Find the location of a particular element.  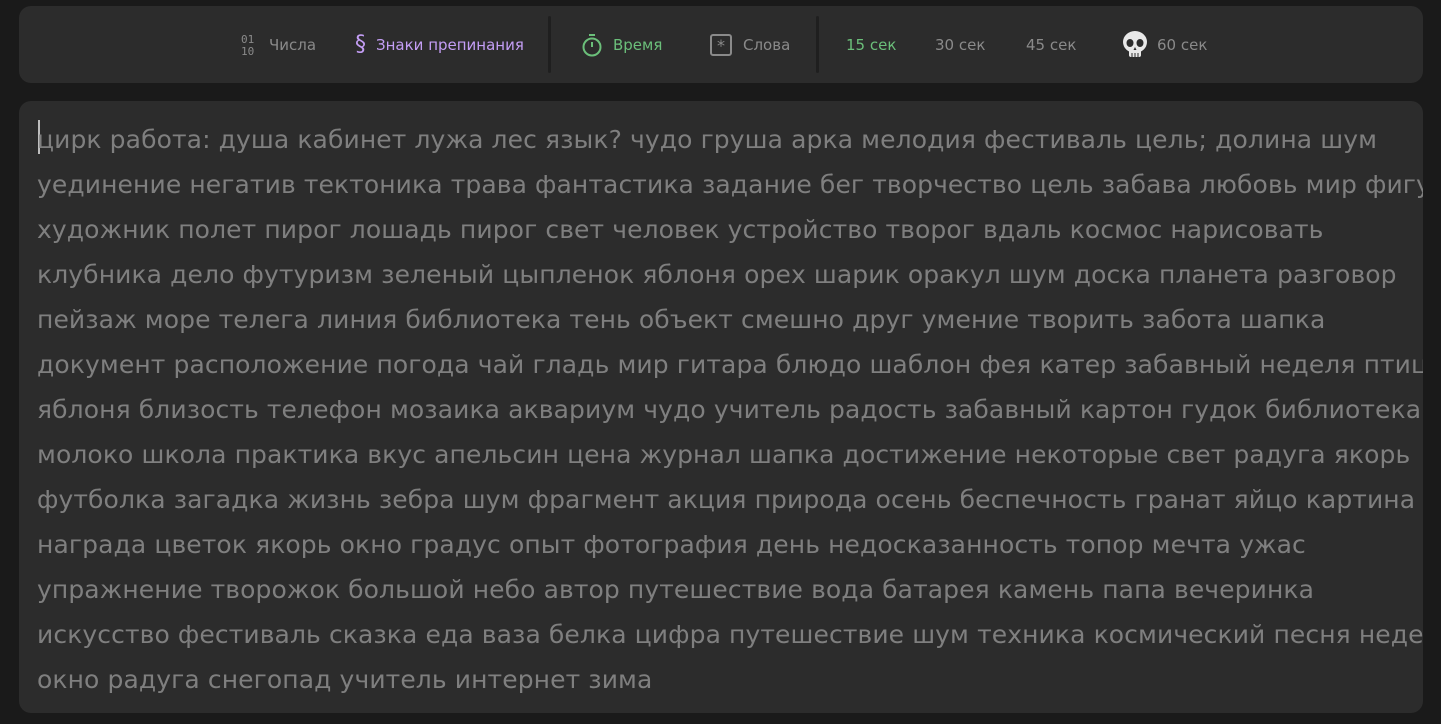

duration-60-button: 60 сек is located at coordinates (1164, 44).